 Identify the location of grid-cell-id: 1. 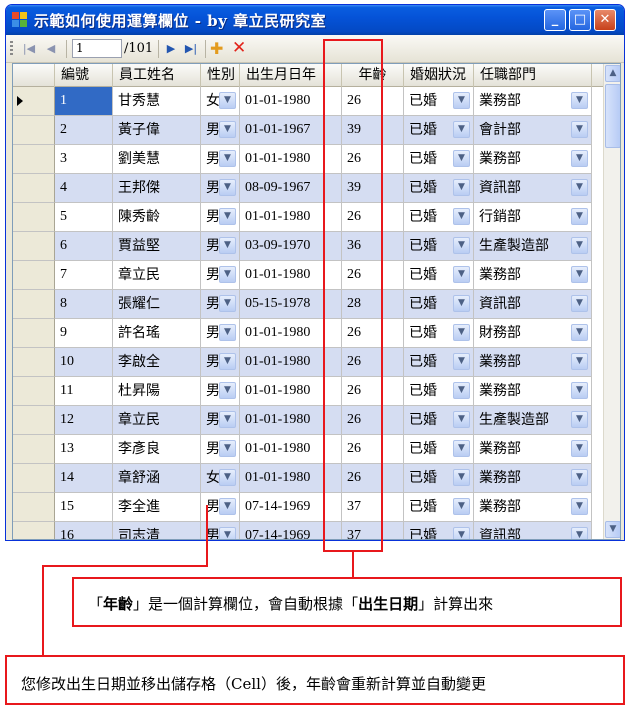
(84, 101).